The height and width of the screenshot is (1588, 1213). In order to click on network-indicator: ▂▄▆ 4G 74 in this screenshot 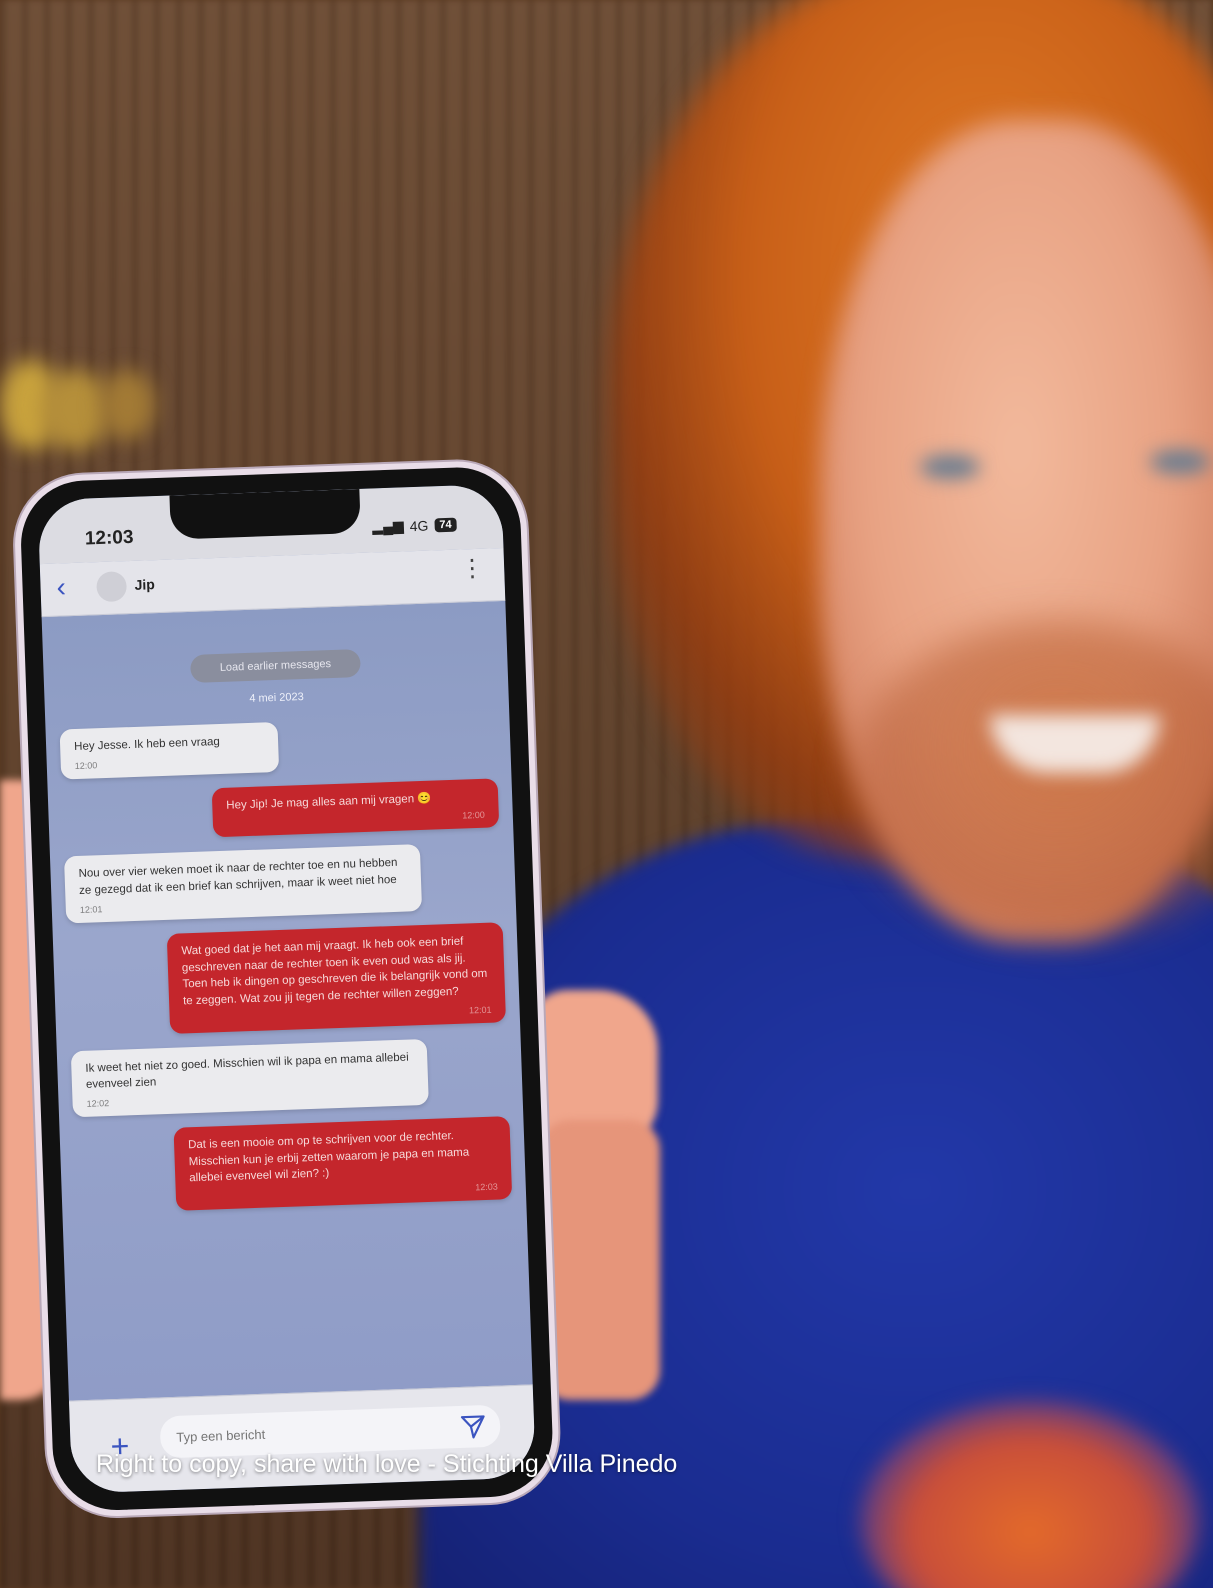, I will do `click(414, 526)`.